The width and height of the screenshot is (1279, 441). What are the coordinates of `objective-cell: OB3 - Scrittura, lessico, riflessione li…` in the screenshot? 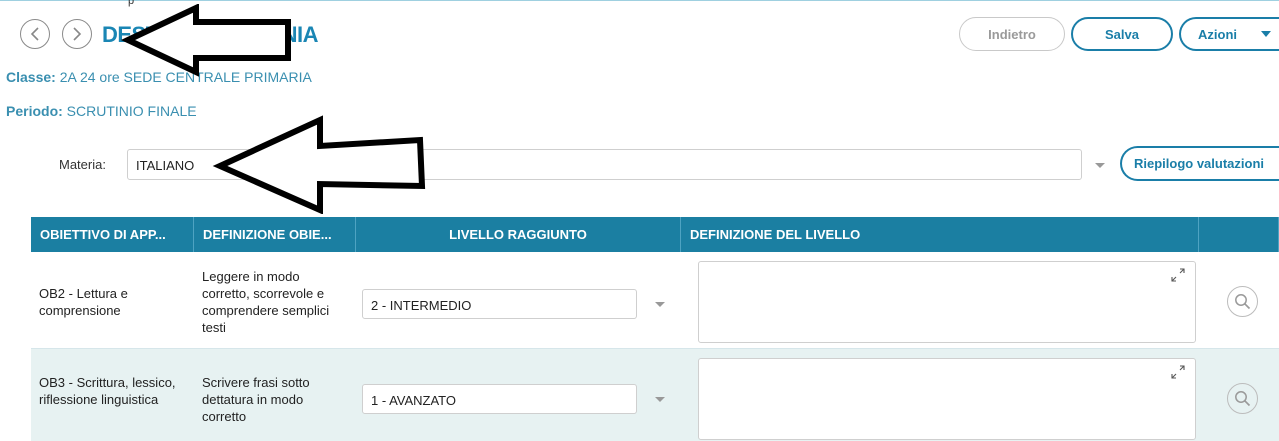 It's located at (107, 391).